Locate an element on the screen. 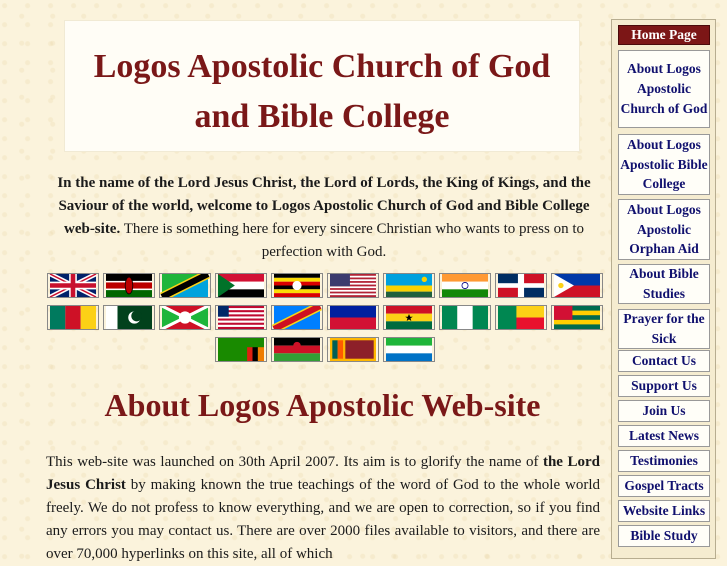 This screenshot has height=566, width=727. title-line-2: and Bible College is located at coordinates (322, 116).